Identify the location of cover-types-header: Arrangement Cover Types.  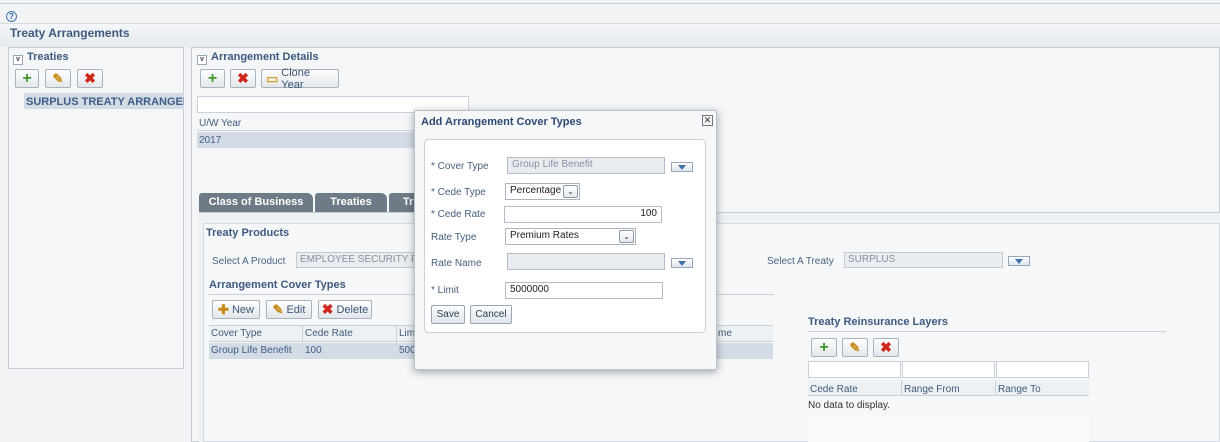
(277, 285).